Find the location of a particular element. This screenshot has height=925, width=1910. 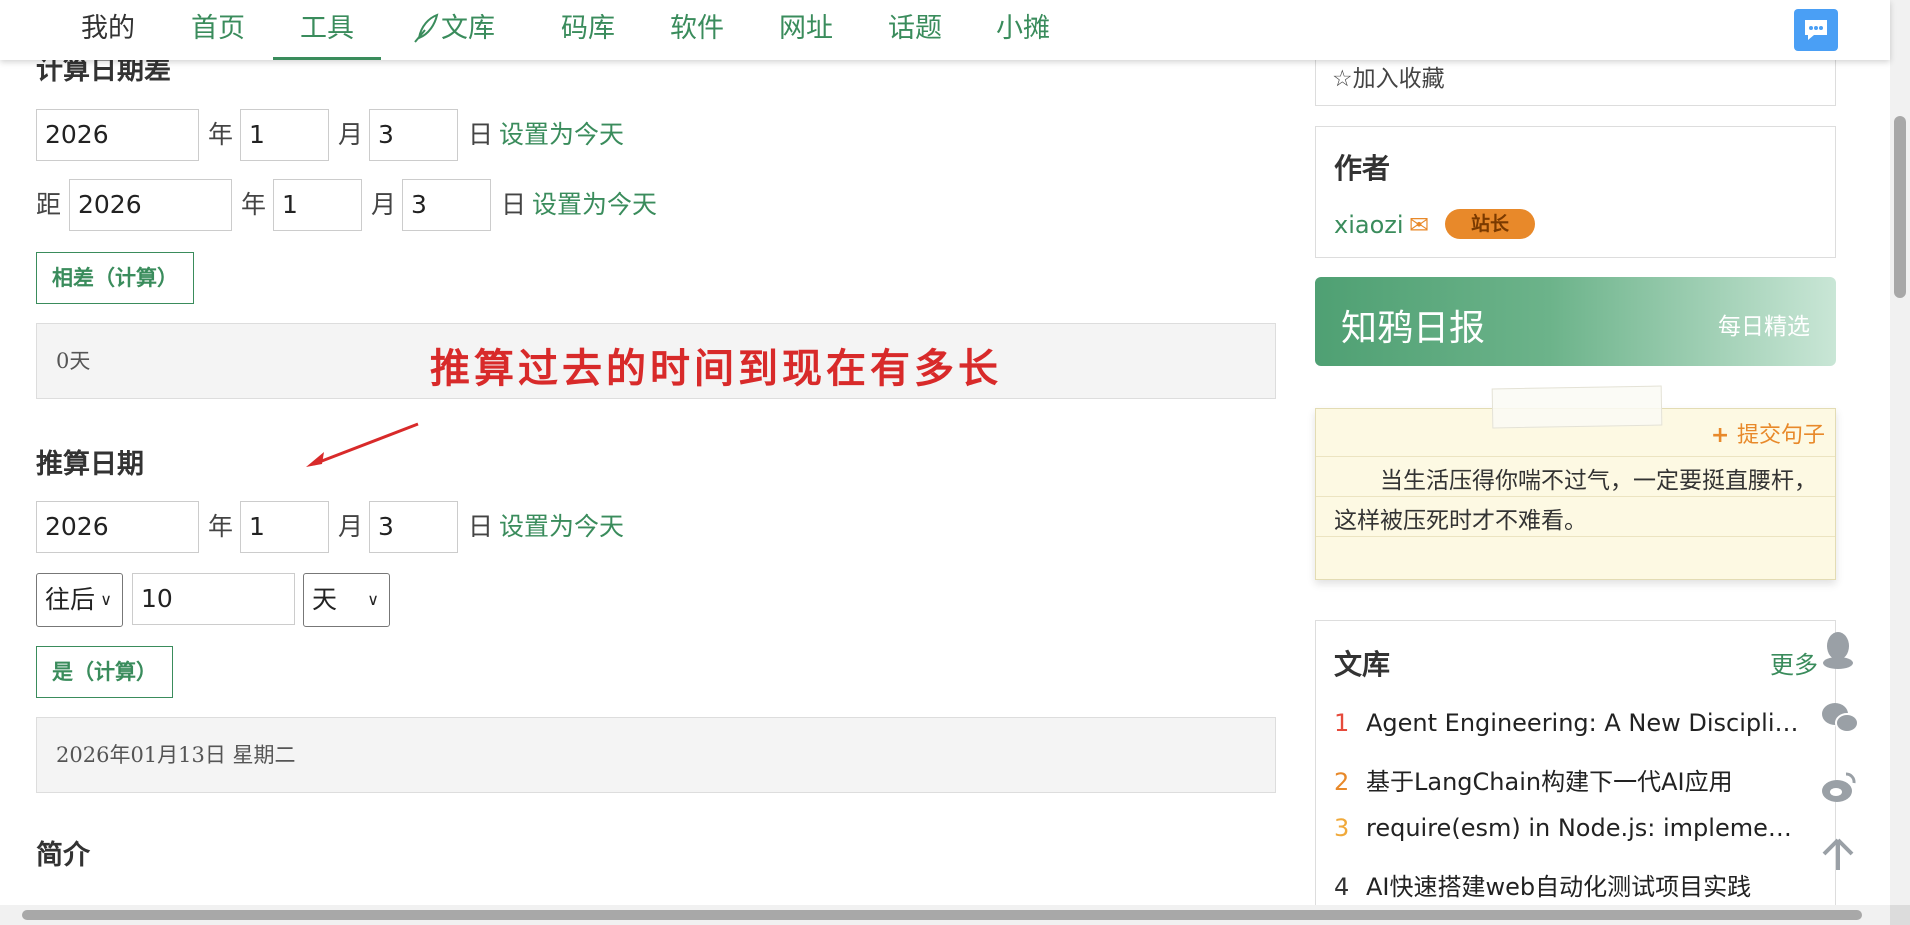

calc-infer-button: 是（计算） is located at coordinates (104, 672).